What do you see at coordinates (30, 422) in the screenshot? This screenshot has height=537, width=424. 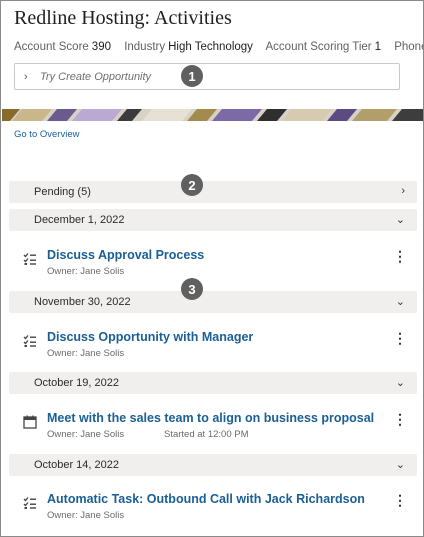 I see `calendar-icon` at bounding box center [30, 422].